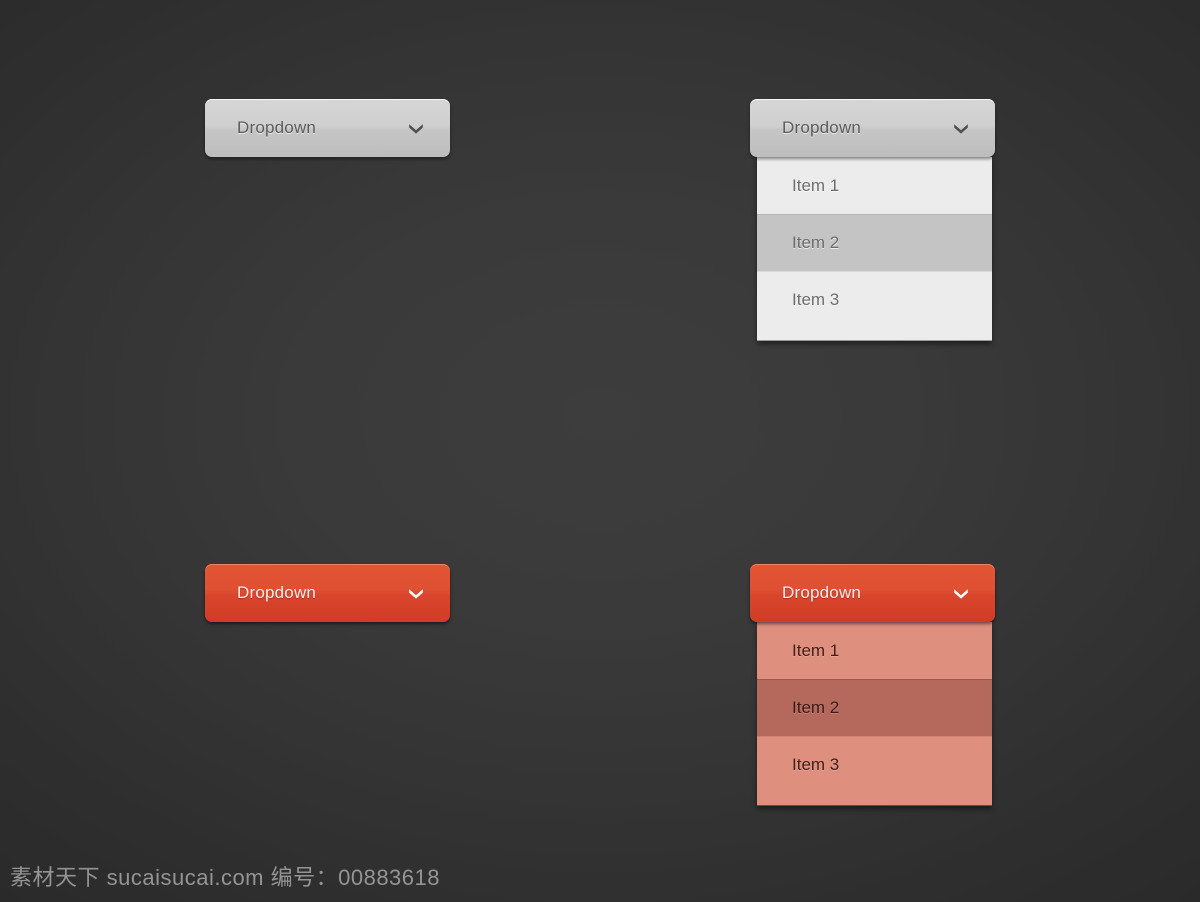 This screenshot has width=1200, height=902. What do you see at coordinates (225, 877) in the screenshot?
I see `watermark-text: 素材天下 sucaisucai.com 编号：00883618` at bounding box center [225, 877].